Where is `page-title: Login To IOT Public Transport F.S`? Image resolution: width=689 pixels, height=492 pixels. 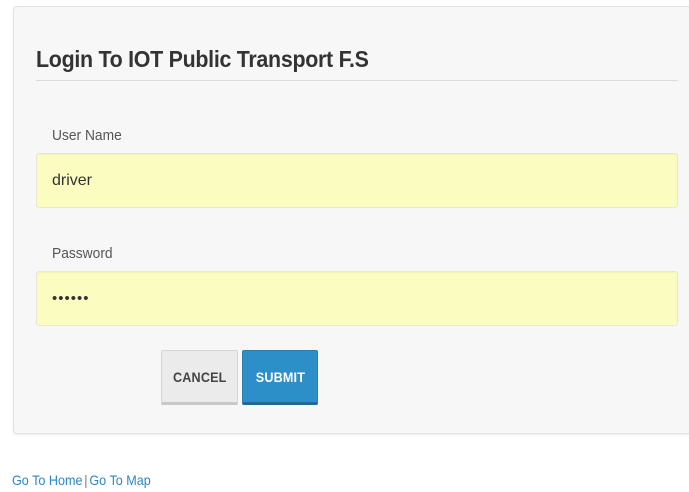
page-title: Login To IOT Public Transport F.S is located at coordinates (202, 59).